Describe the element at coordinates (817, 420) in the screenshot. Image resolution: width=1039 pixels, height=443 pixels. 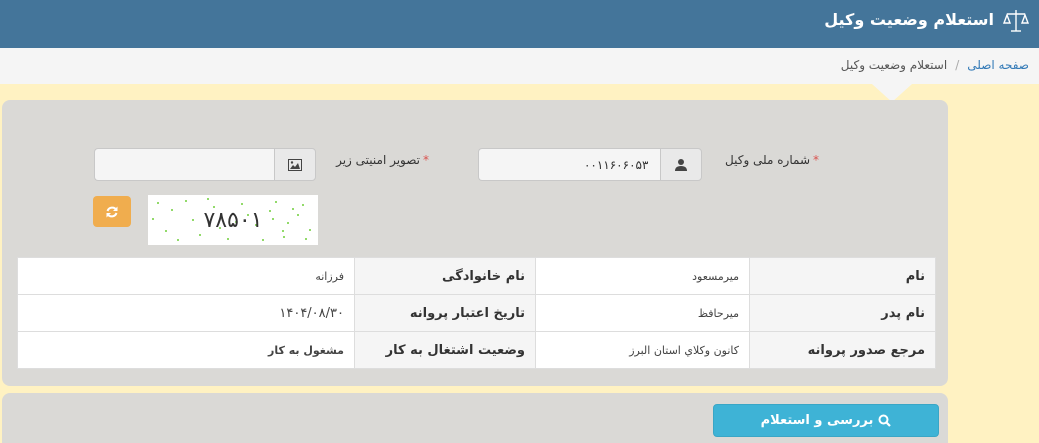
I see `submit-inquiry-label: بررسی و استعلام` at that location.